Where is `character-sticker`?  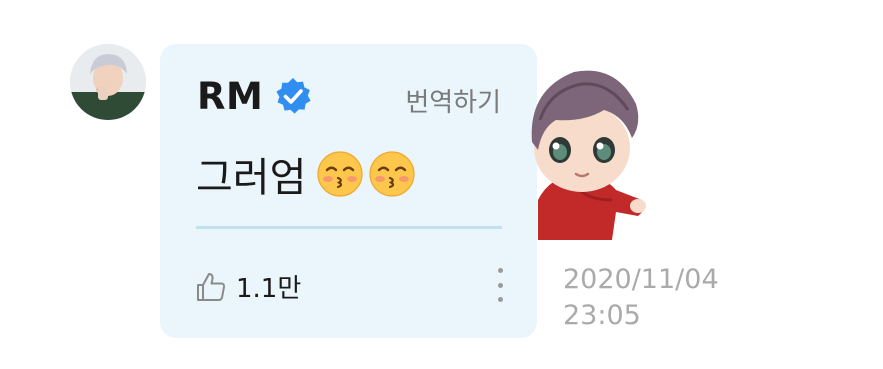 character-sticker is located at coordinates (585, 145).